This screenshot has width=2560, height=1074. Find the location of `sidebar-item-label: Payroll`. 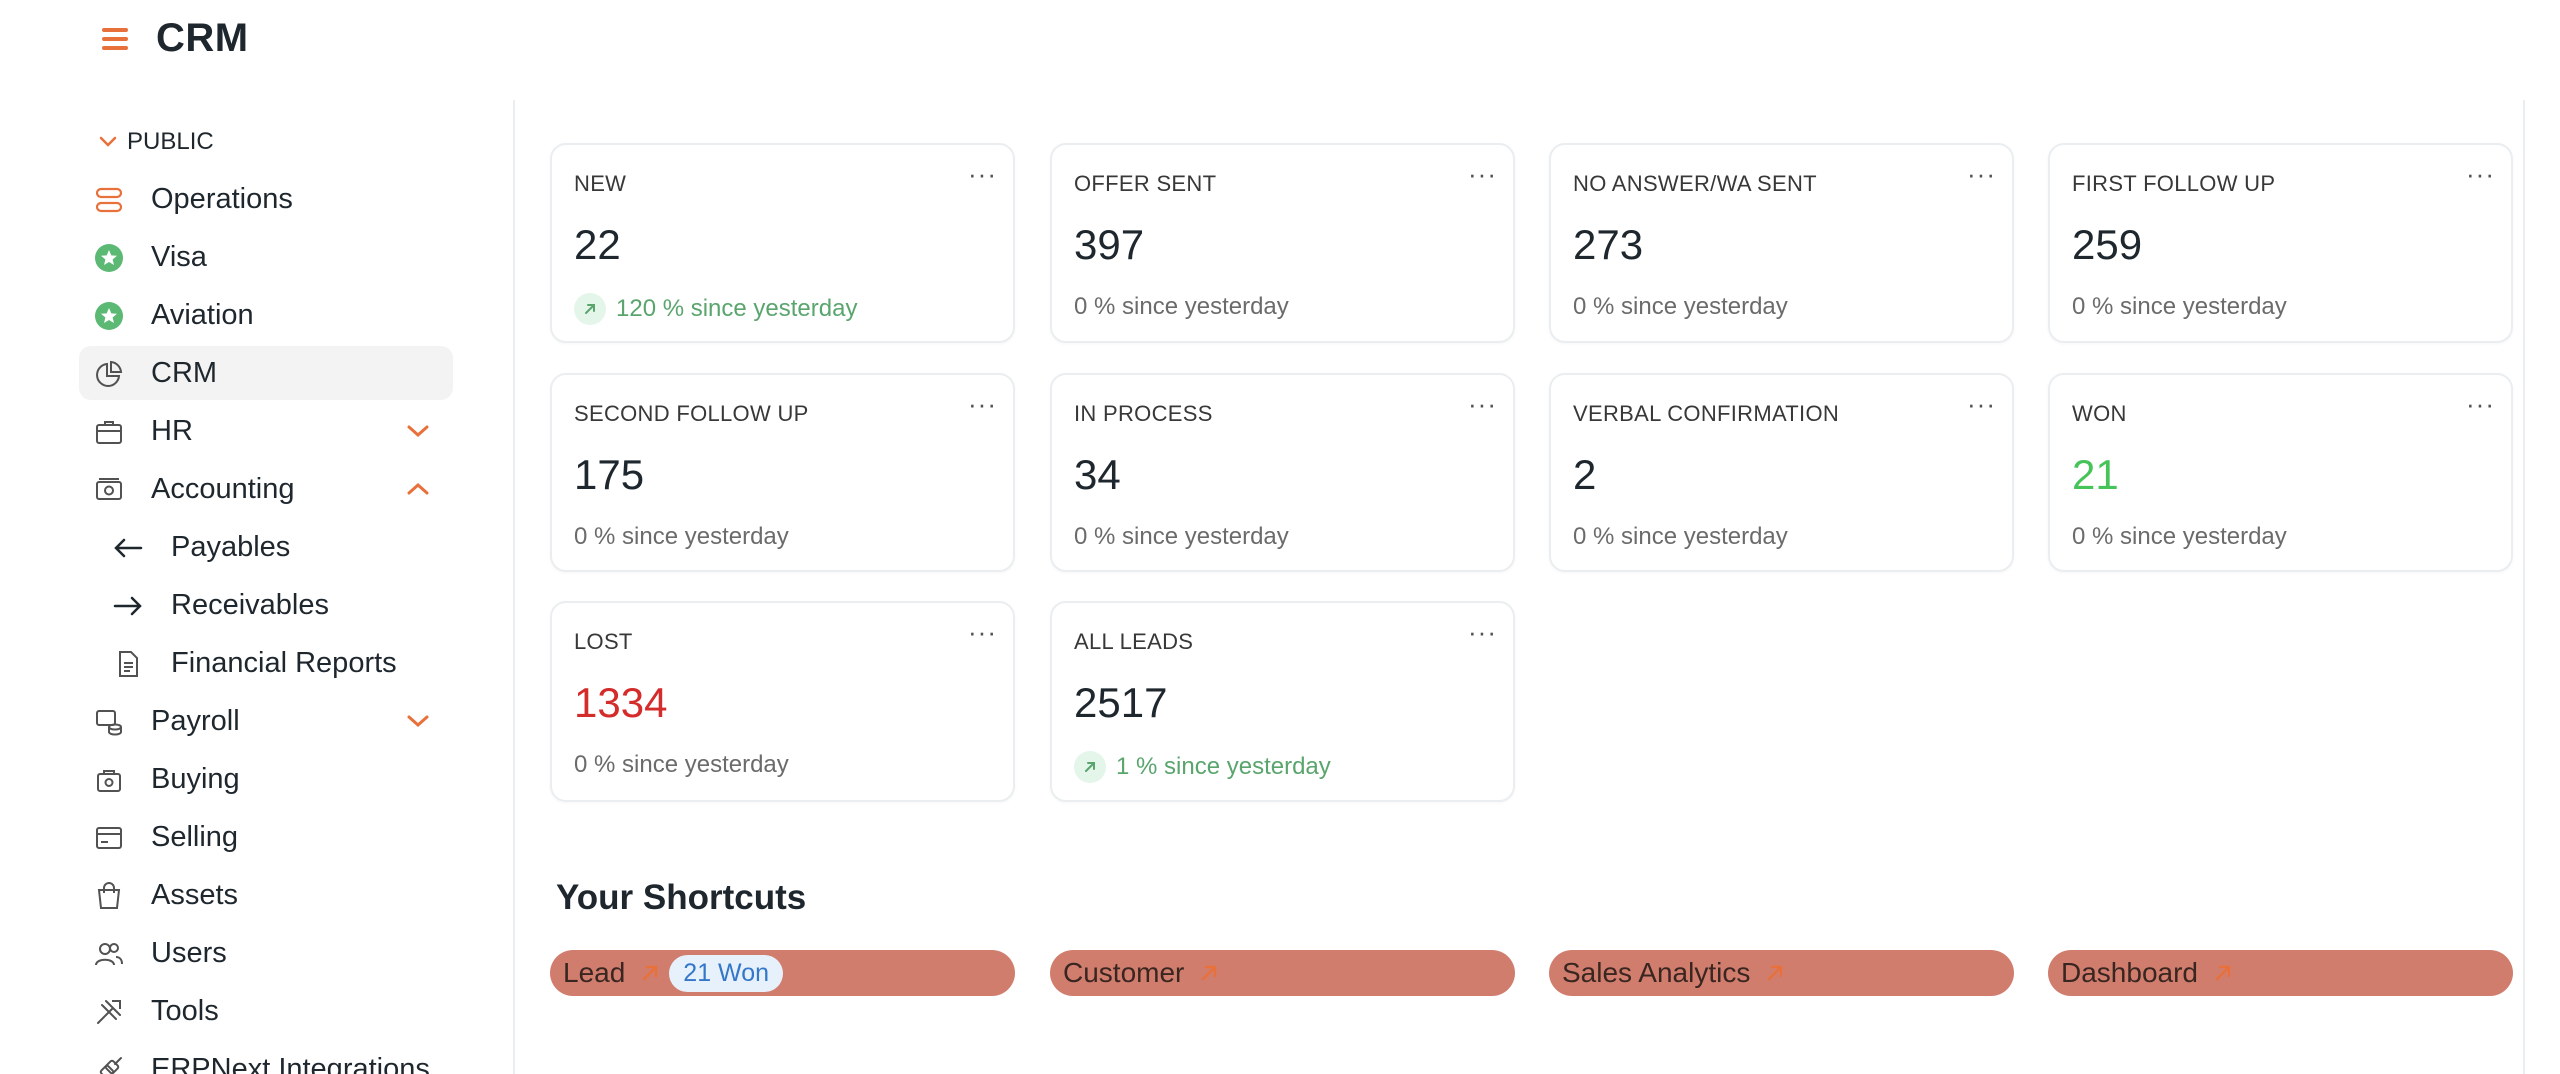

sidebar-item-label: Payroll is located at coordinates (195, 720).